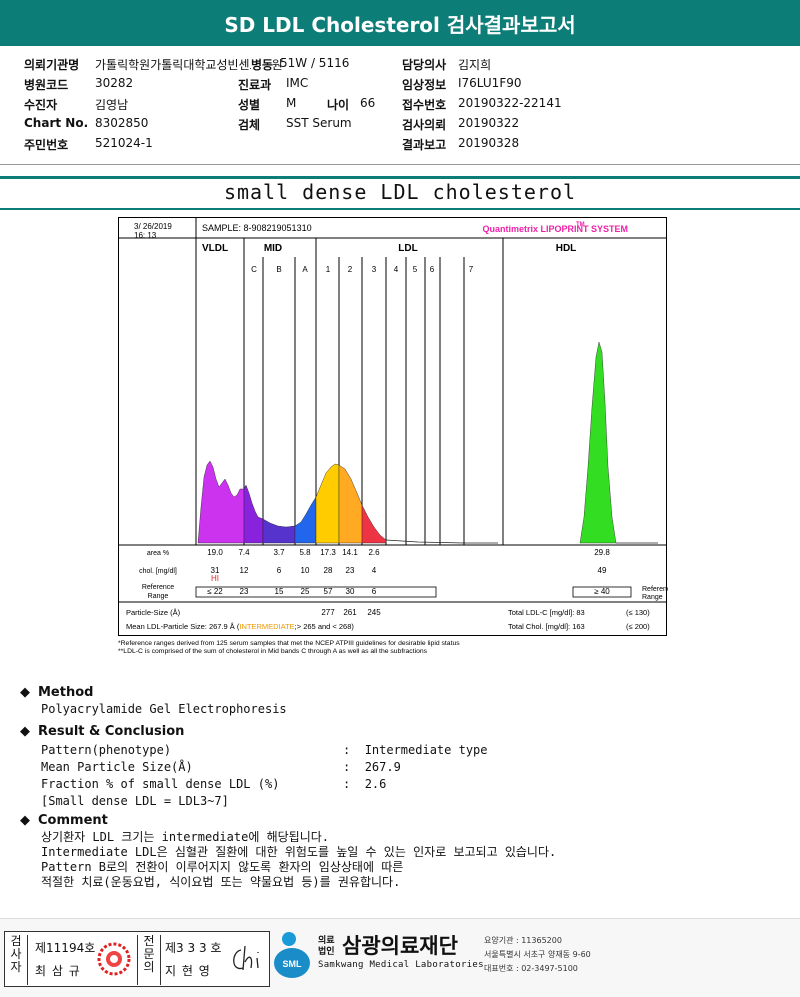 The width and height of the screenshot is (800, 997). Describe the element at coordinates (328, 552) in the screenshot. I see `table-cell: 17.3` at that location.